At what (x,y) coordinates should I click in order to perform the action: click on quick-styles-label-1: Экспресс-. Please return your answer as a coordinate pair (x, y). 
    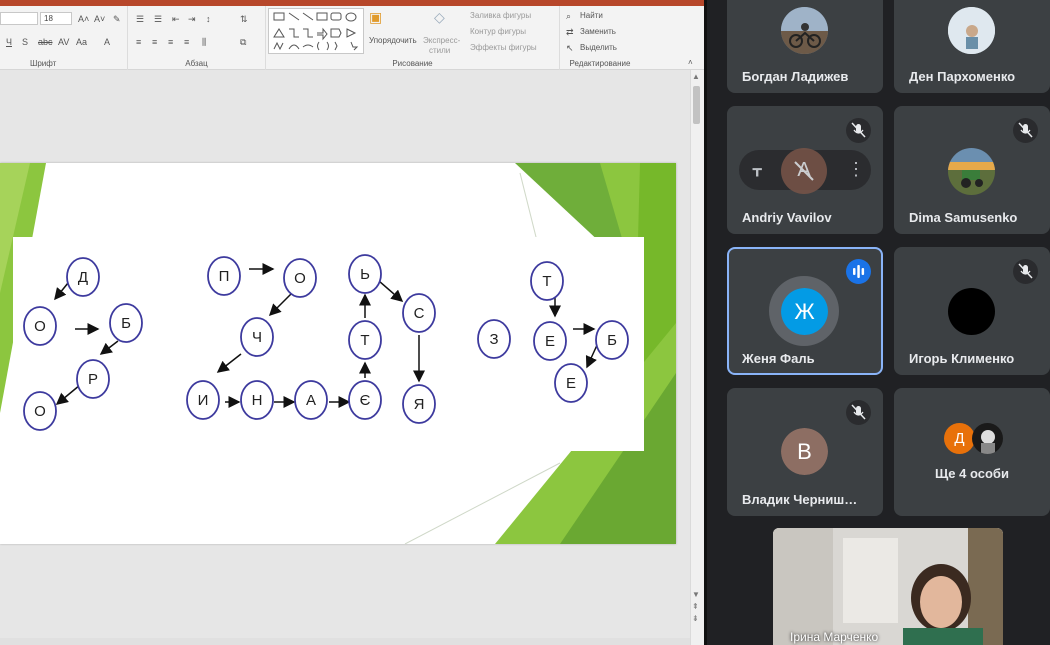
    Looking at the image, I should click on (441, 40).